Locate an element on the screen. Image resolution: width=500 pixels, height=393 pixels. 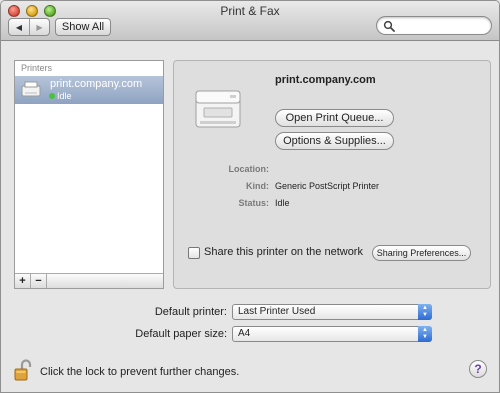
back-arrow-icon: ◀ is located at coordinates (19, 27).